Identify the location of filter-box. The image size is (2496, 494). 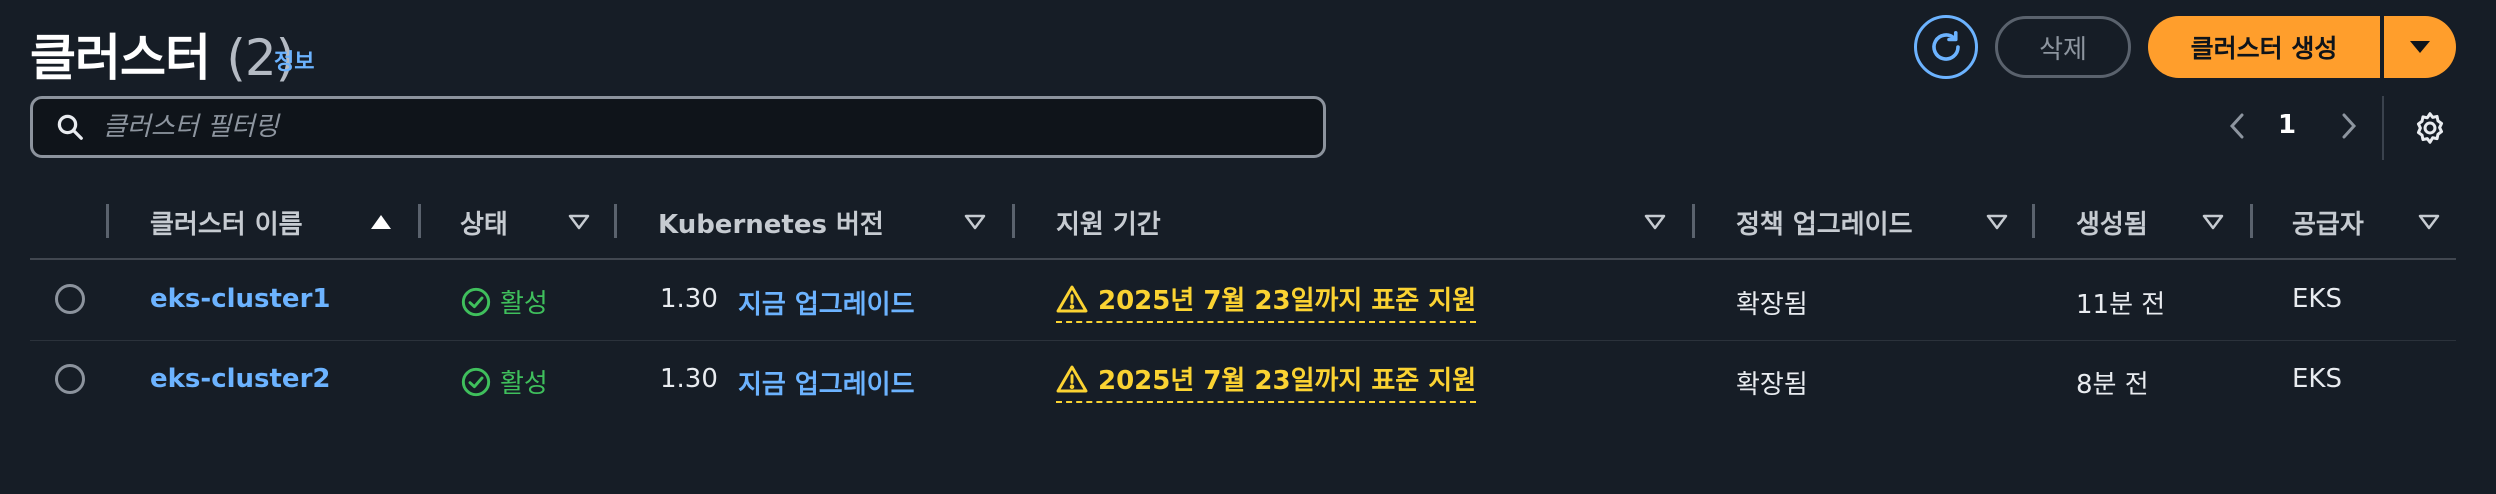
(678, 127).